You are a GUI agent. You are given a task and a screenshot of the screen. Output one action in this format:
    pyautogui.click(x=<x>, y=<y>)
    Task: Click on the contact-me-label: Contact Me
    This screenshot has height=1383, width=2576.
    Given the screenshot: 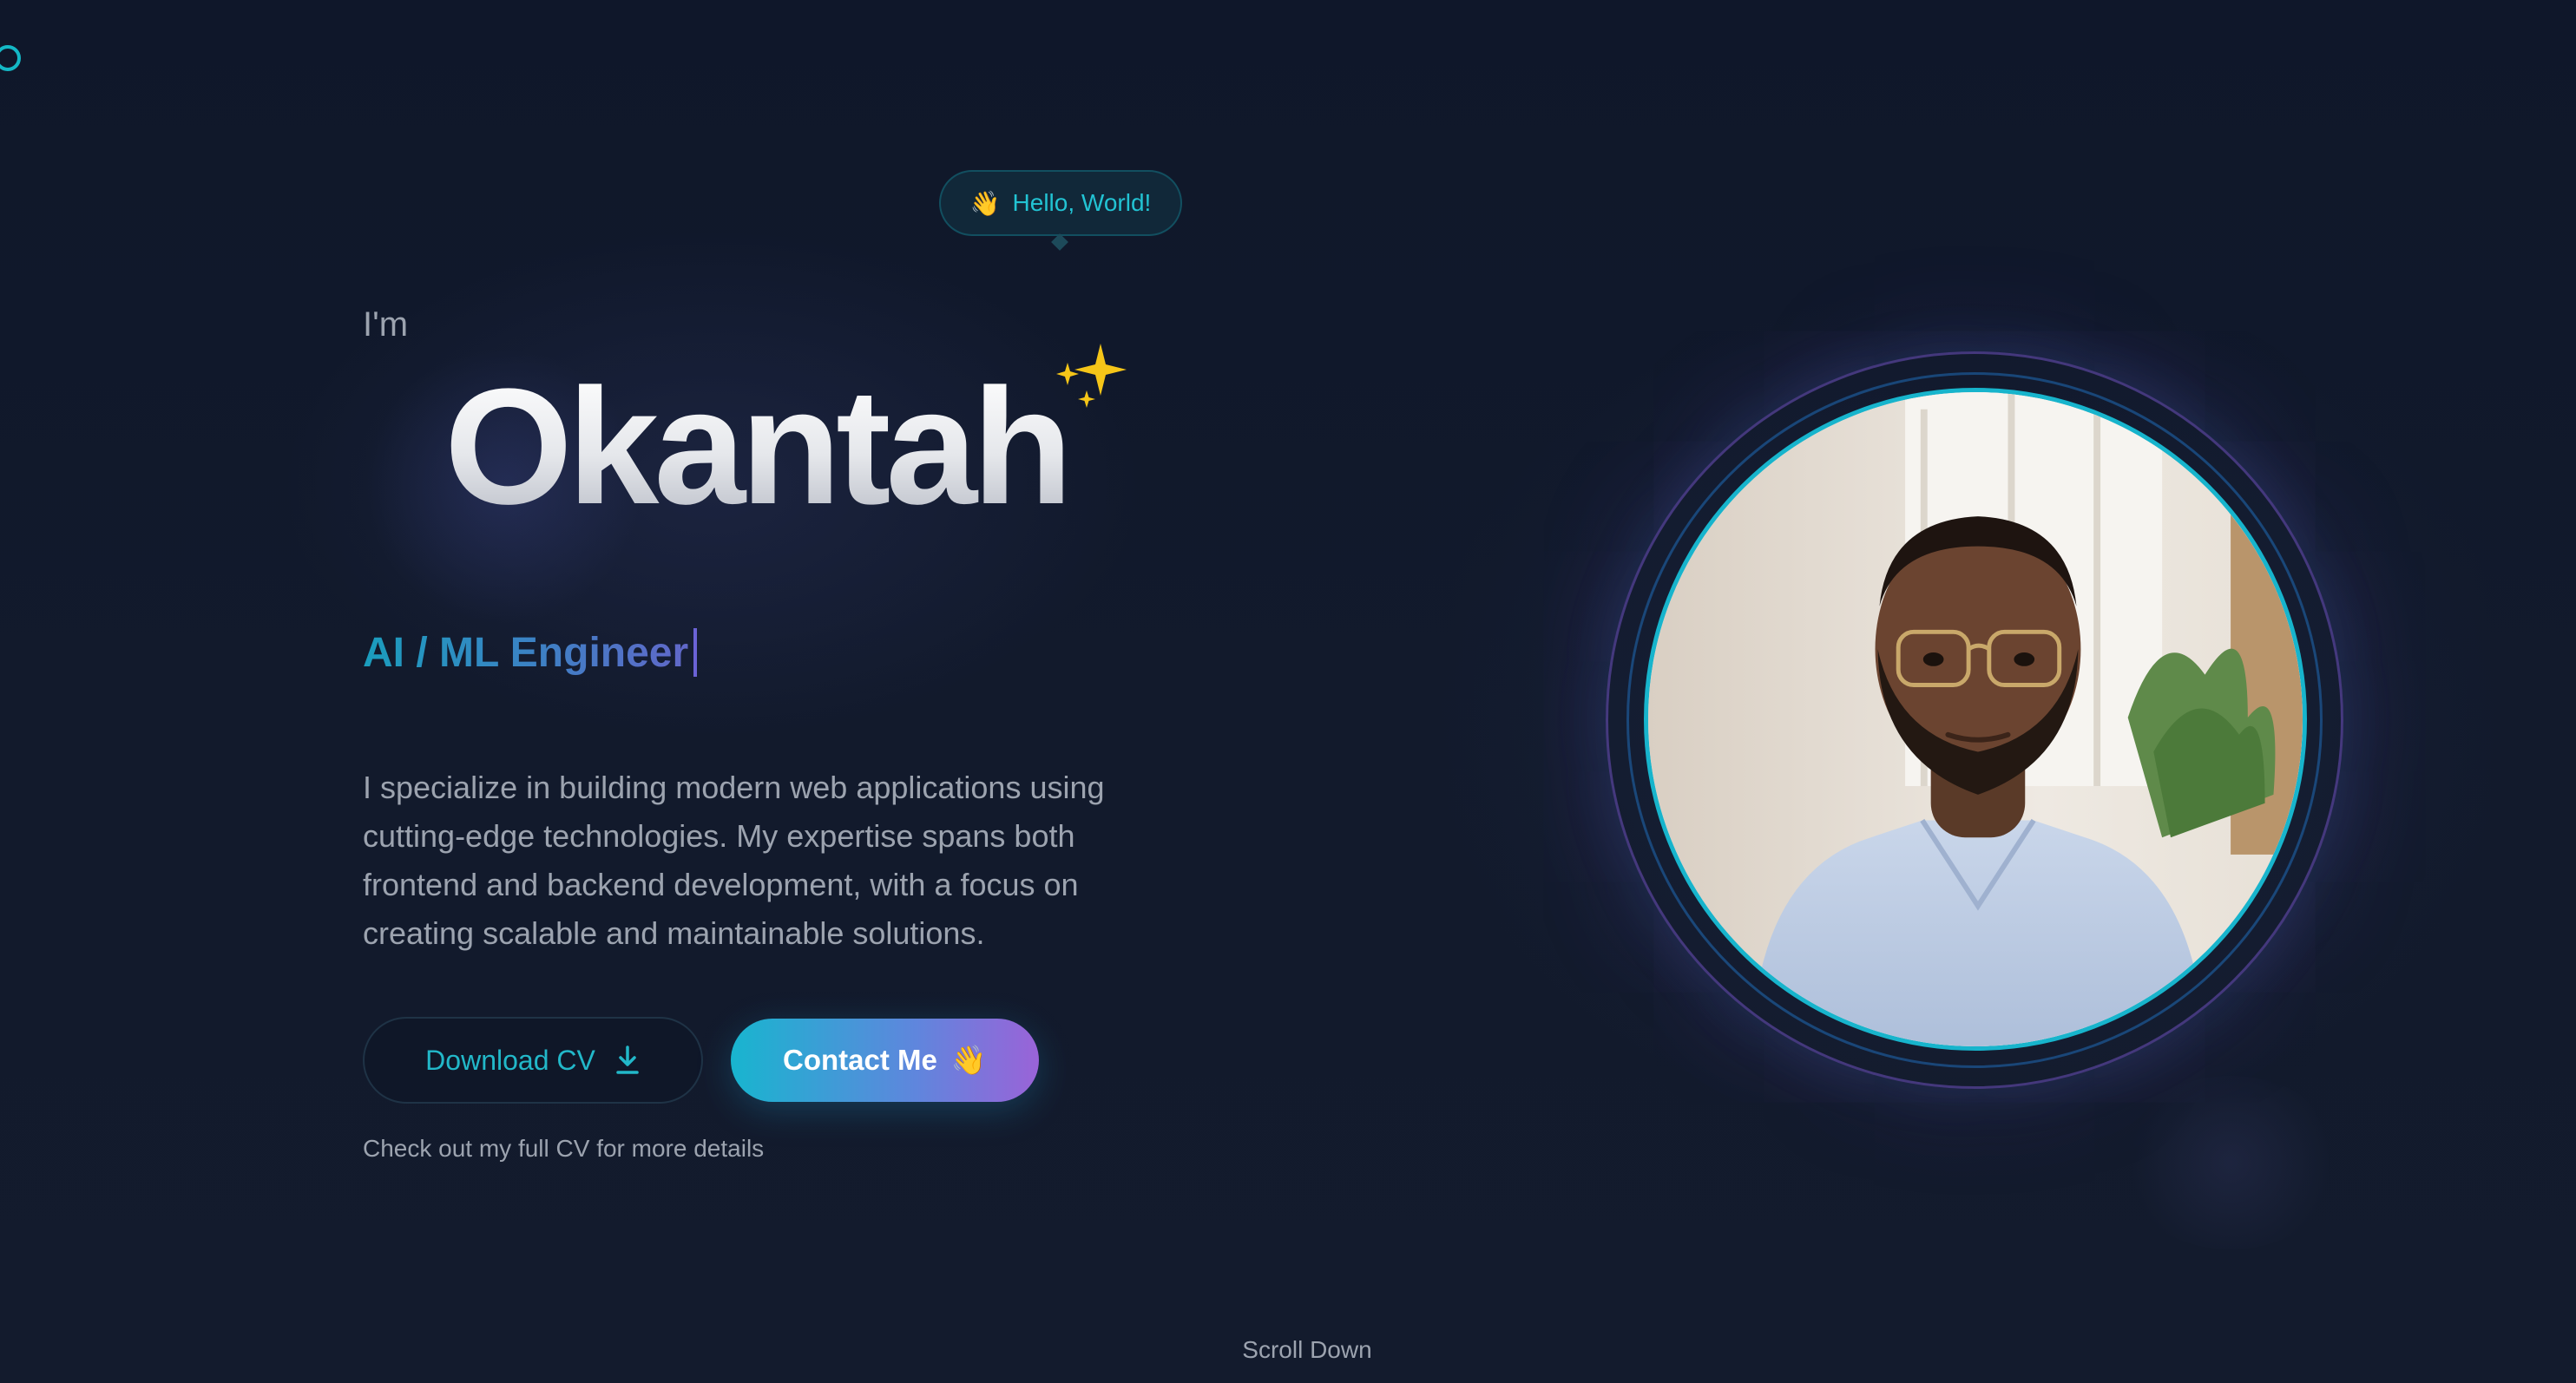 What is the action you would take?
    pyautogui.click(x=860, y=1060)
    